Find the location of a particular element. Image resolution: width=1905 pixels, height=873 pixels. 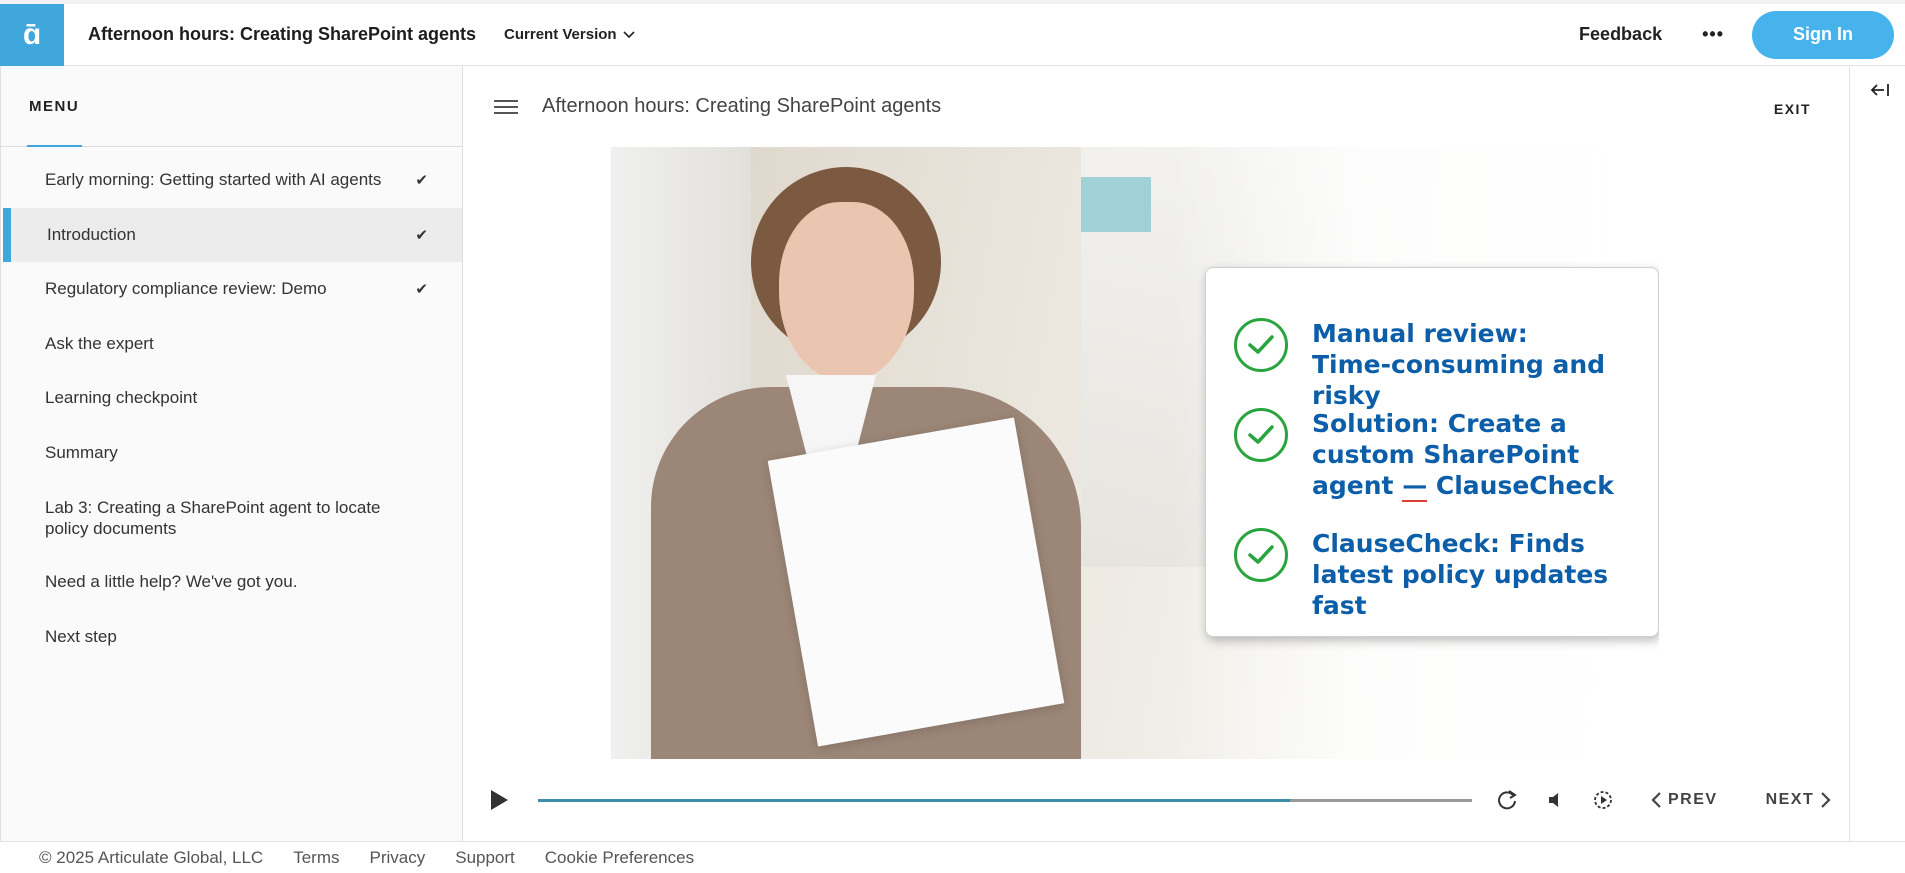

callout-row: Manual review: Time-consuming and risky is located at coordinates (1446, 364).